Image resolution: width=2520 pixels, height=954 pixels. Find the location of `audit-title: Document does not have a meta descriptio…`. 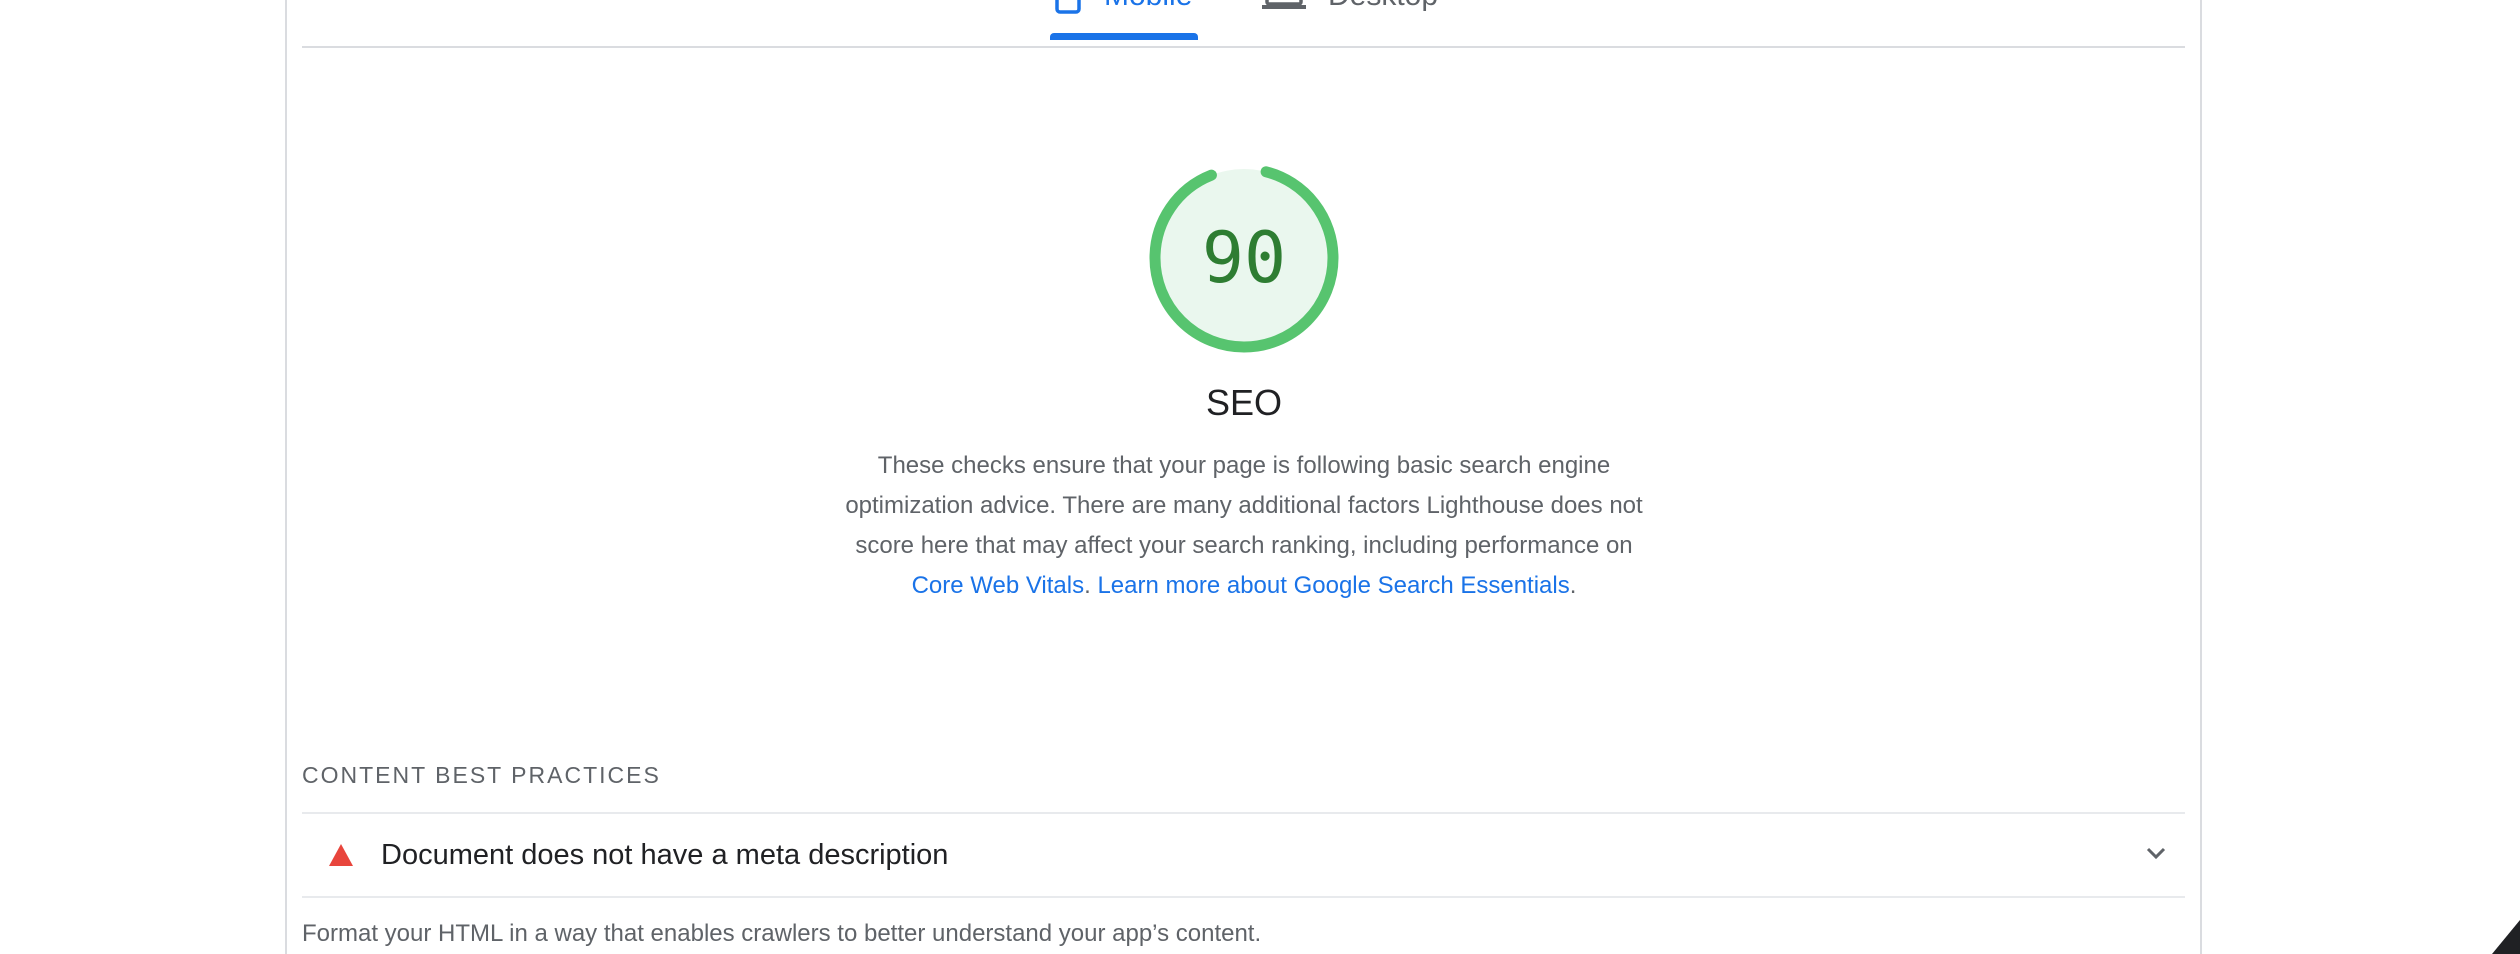

audit-title: Document does not have a meta descriptio… is located at coordinates (665, 854).